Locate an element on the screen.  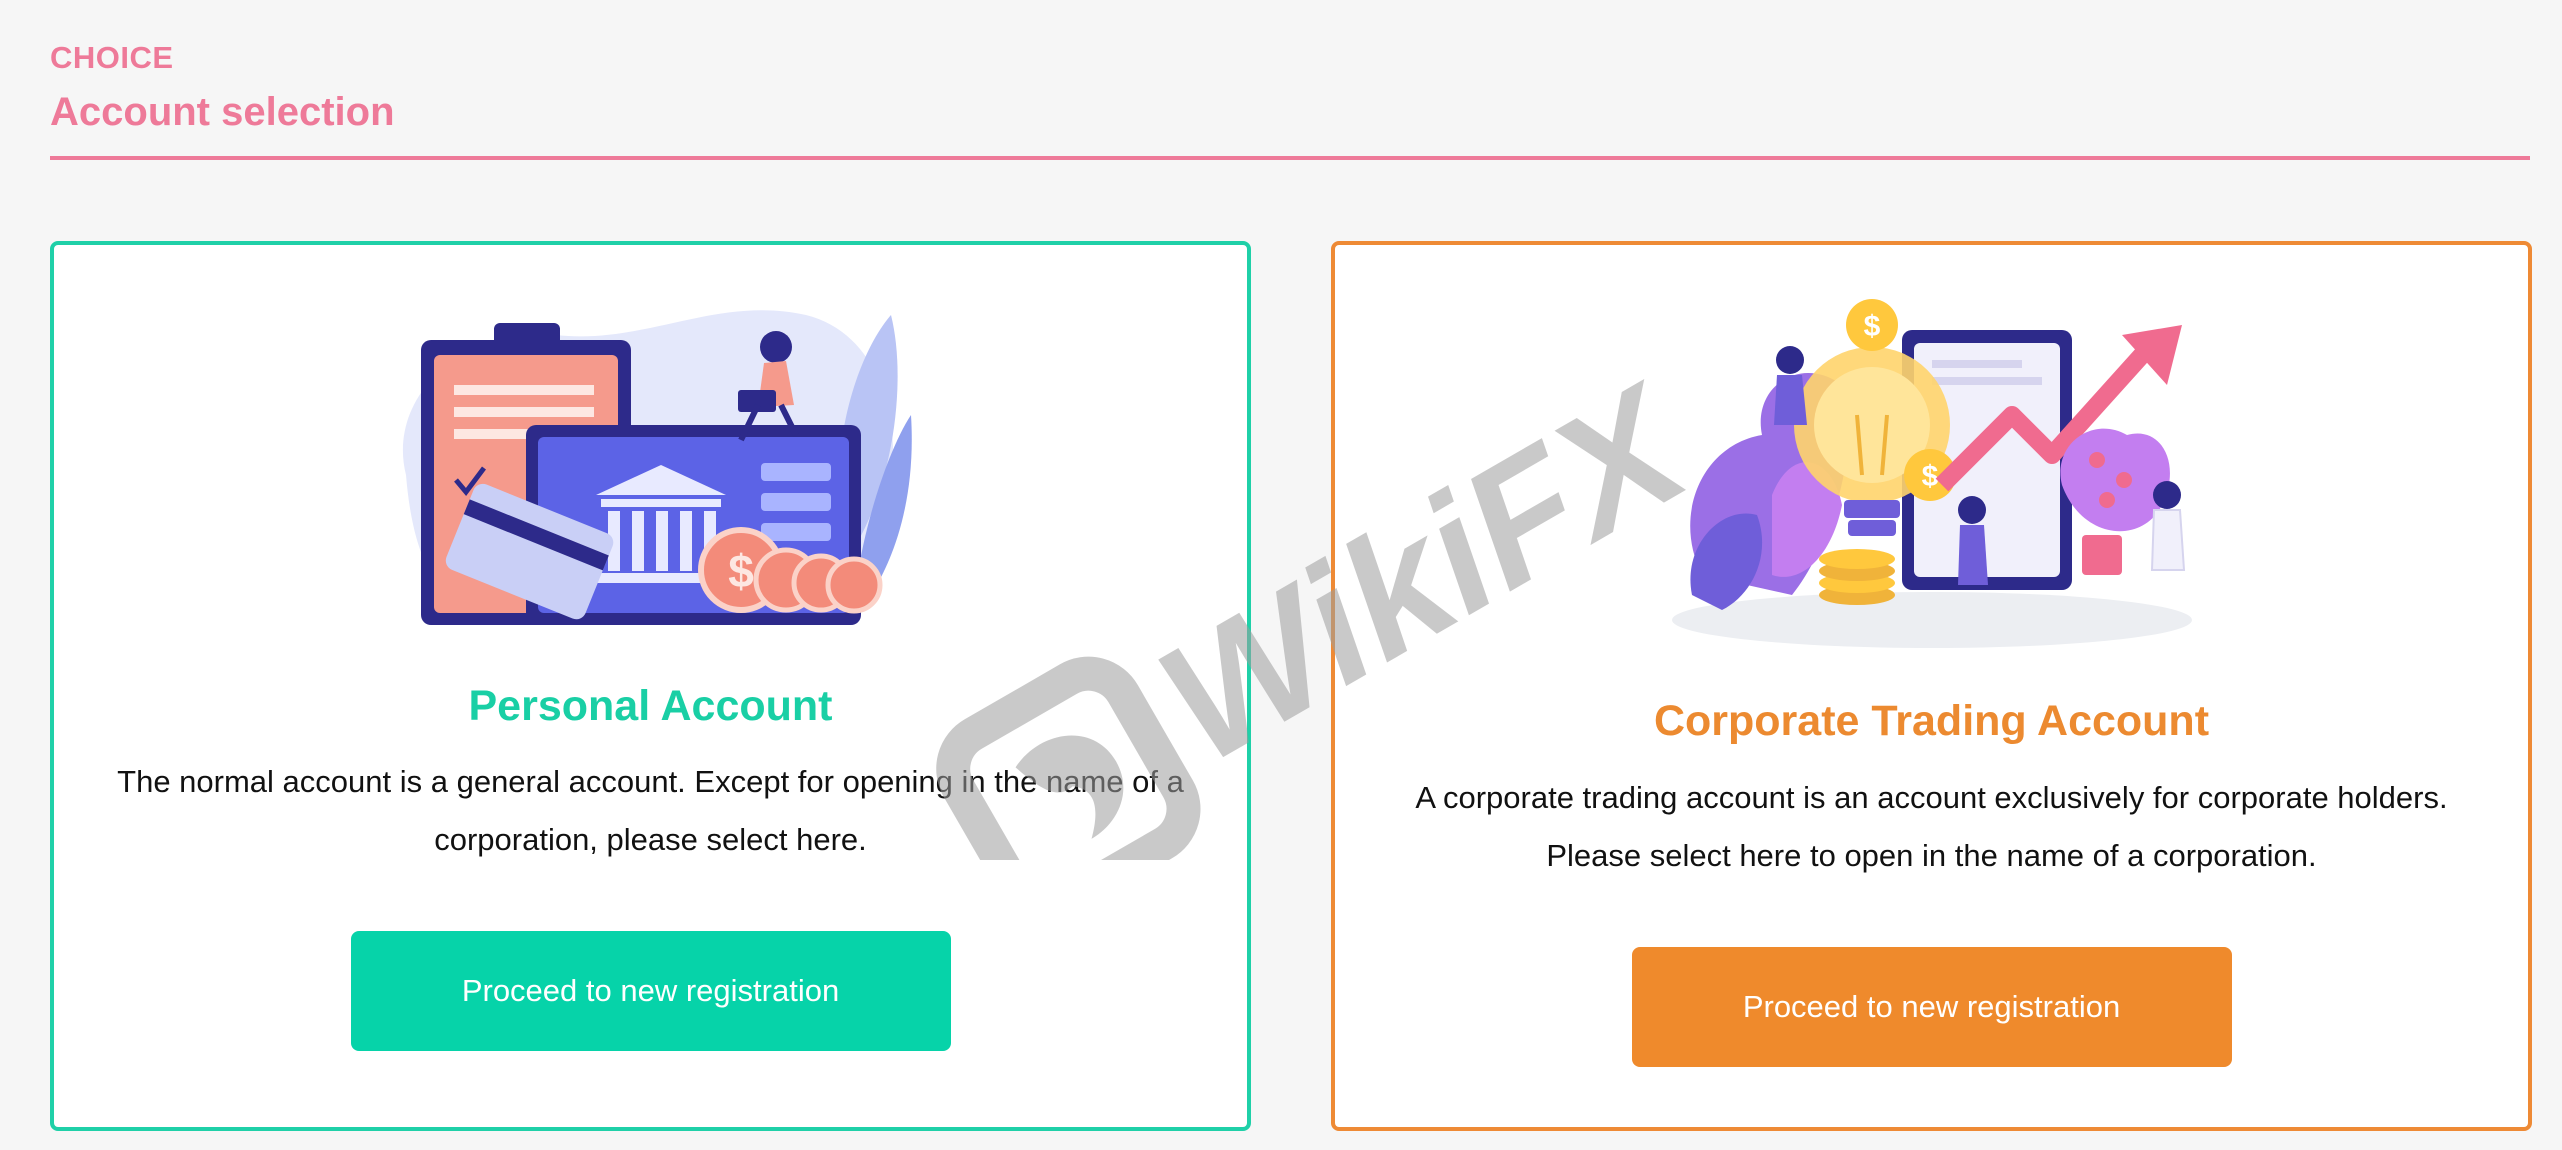
bank-illustration-icon: $ is located at coordinates (657, 467).